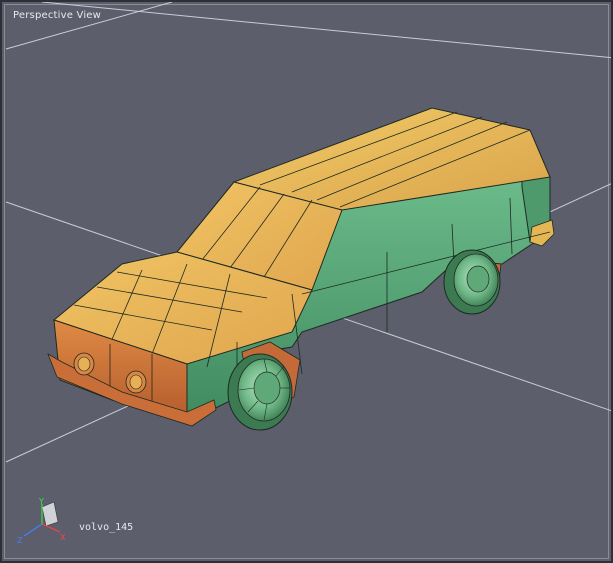 The height and width of the screenshot is (563, 613). I want to click on axis-y-label: Y, so click(41, 501).